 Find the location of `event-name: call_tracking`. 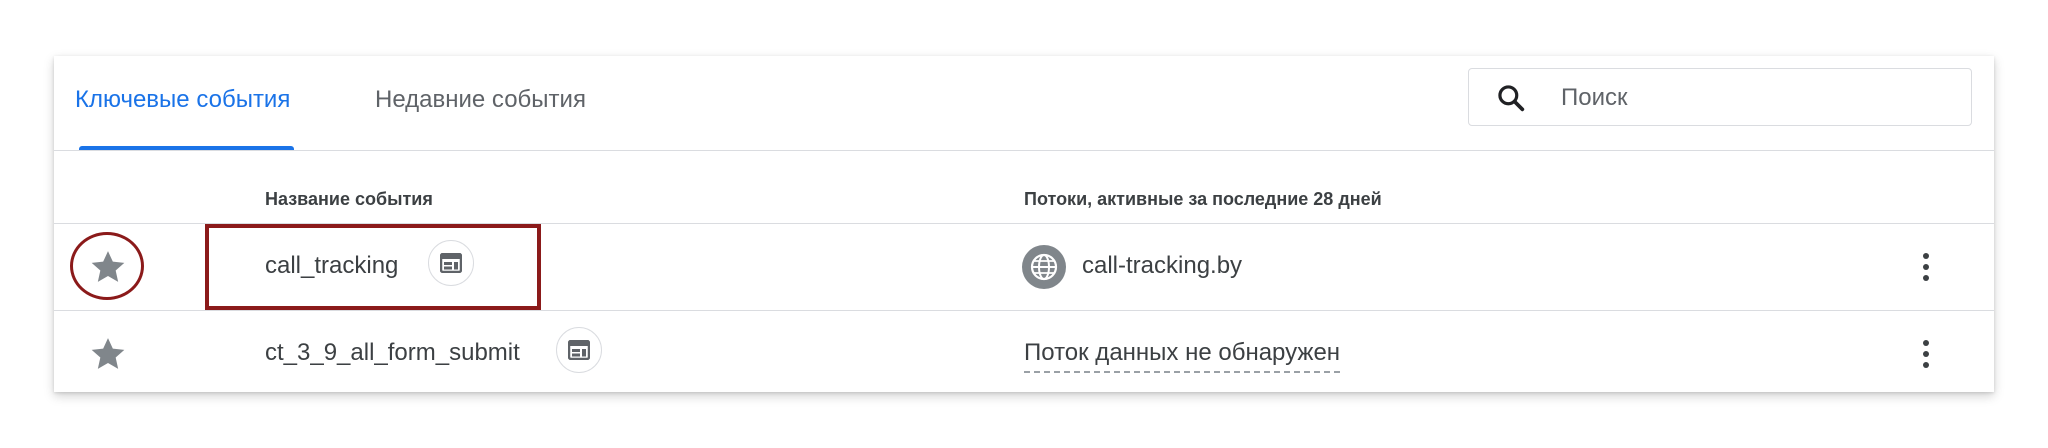

event-name: call_tracking is located at coordinates (331, 266).